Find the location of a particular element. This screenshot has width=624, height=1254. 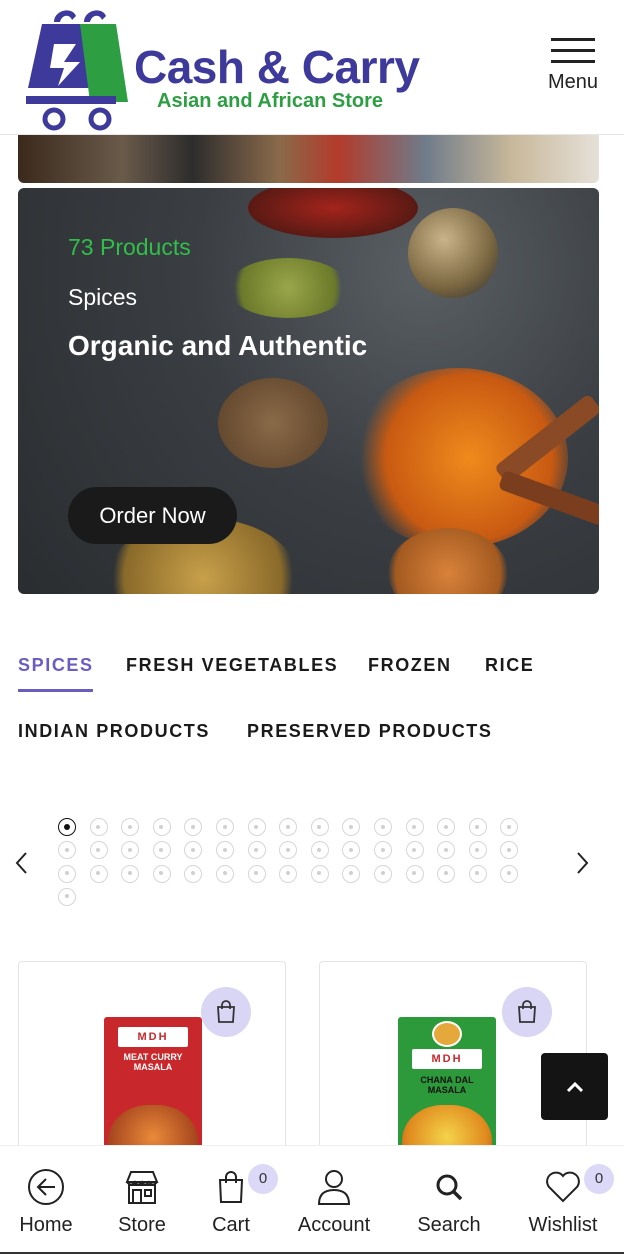

nav-home: Home is located at coordinates (46, 1201).